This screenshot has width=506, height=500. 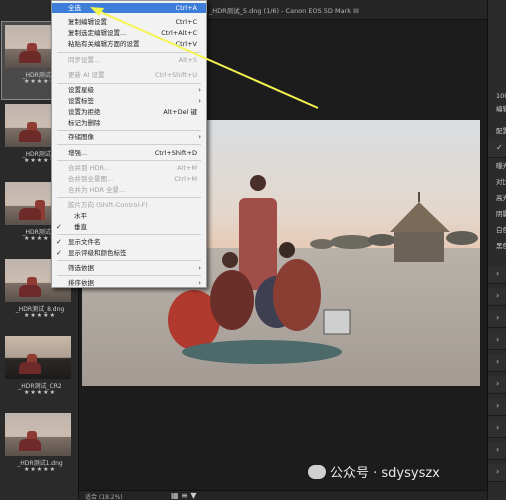 I want to click on menu-item-horizontal: 水平, so click(x=129, y=216).